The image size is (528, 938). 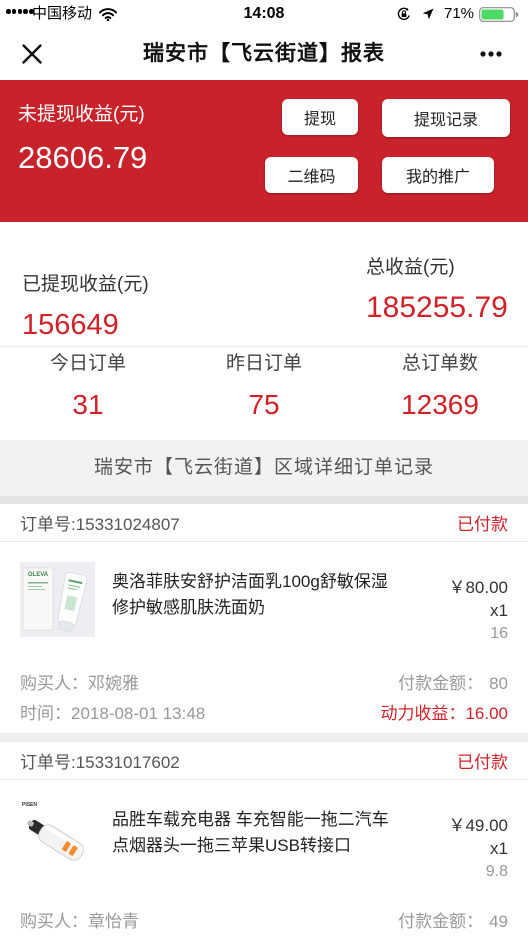 I want to click on time-label: 时间：, so click(x=45, y=713).